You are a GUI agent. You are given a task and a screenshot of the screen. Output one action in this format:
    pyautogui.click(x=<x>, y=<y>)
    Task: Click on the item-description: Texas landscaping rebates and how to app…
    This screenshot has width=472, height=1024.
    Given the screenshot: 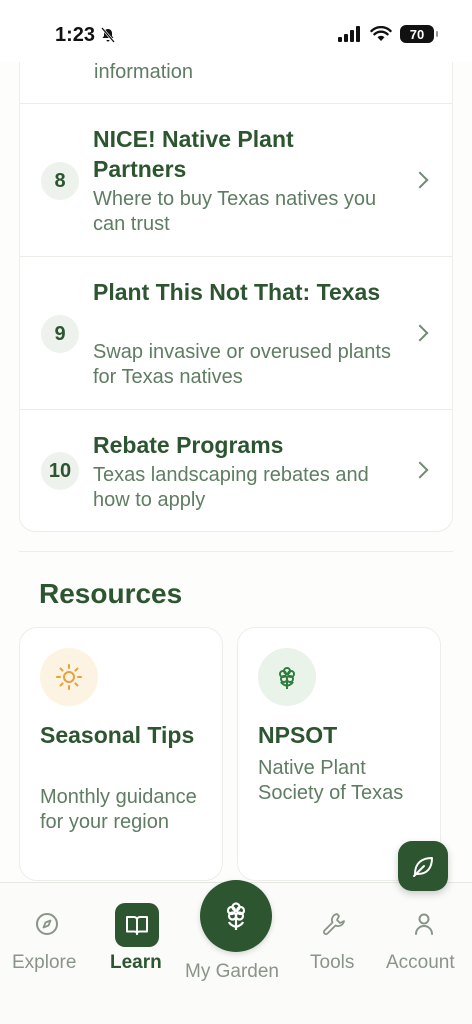 What is the action you would take?
    pyautogui.click(x=231, y=487)
    